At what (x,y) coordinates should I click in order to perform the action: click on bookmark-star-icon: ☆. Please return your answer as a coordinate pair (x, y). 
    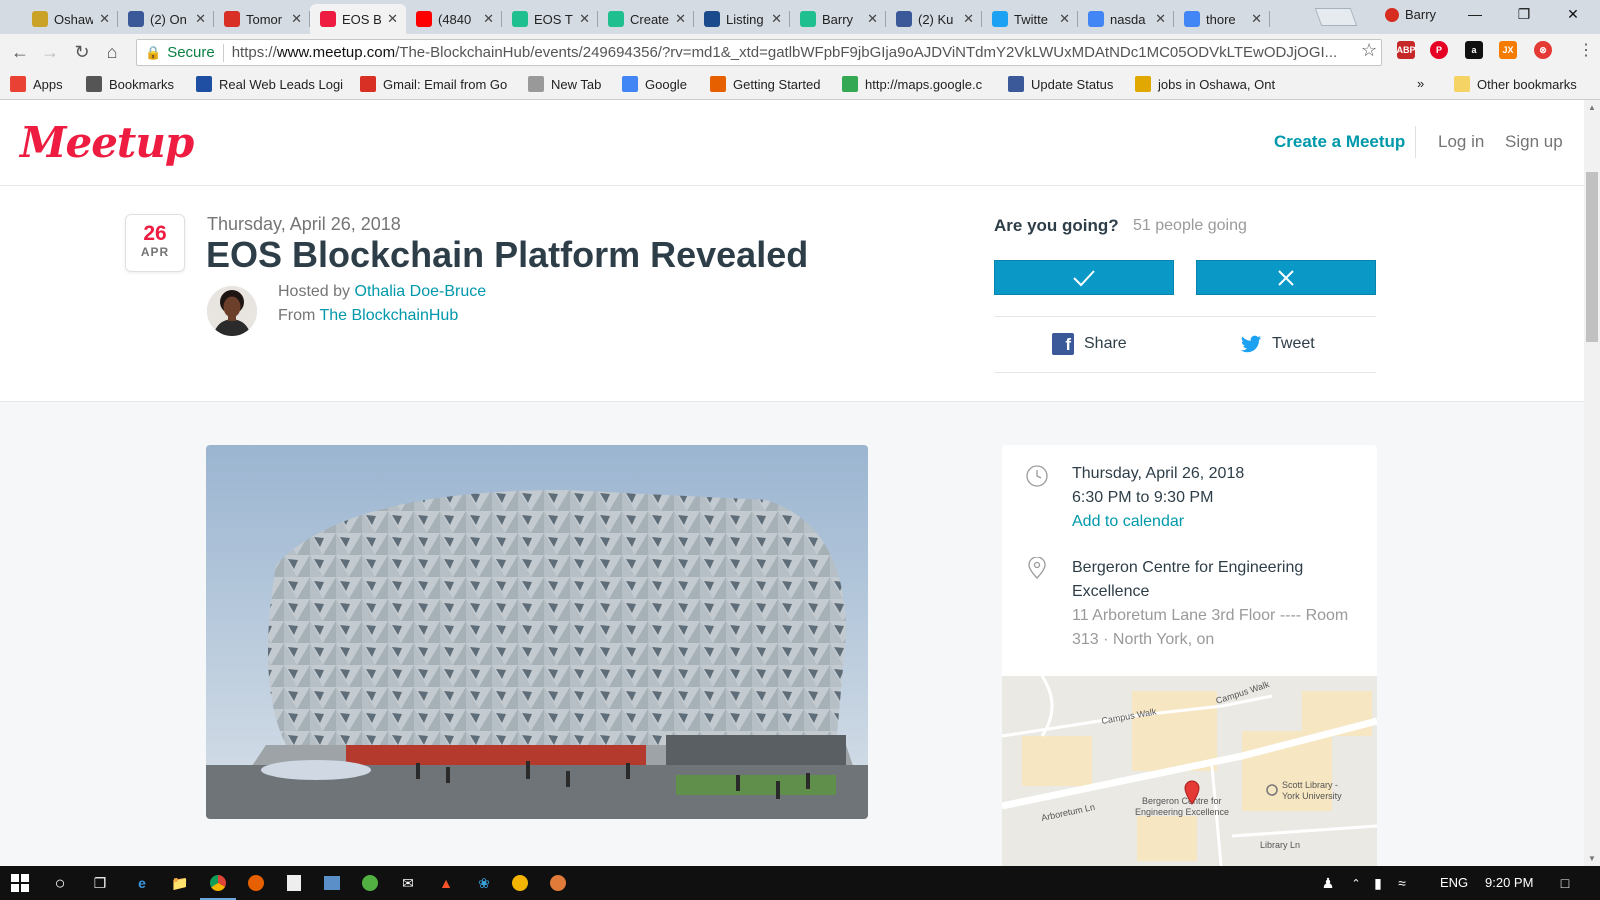
    Looking at the image, I should click on (1369, 50).